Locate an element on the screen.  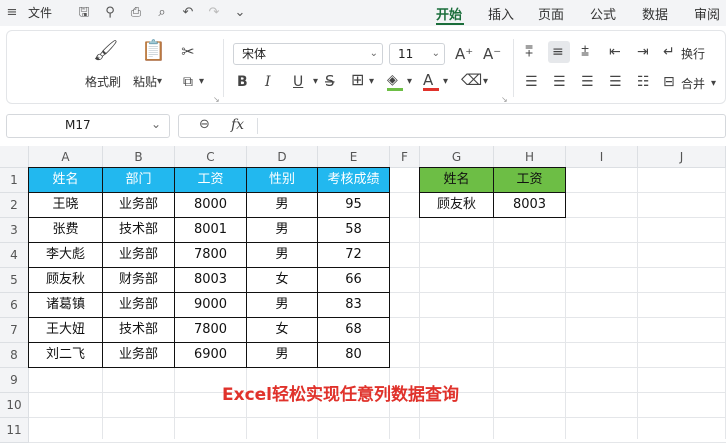
copy-icon: ⧉ is located at coordinates (188, 82).